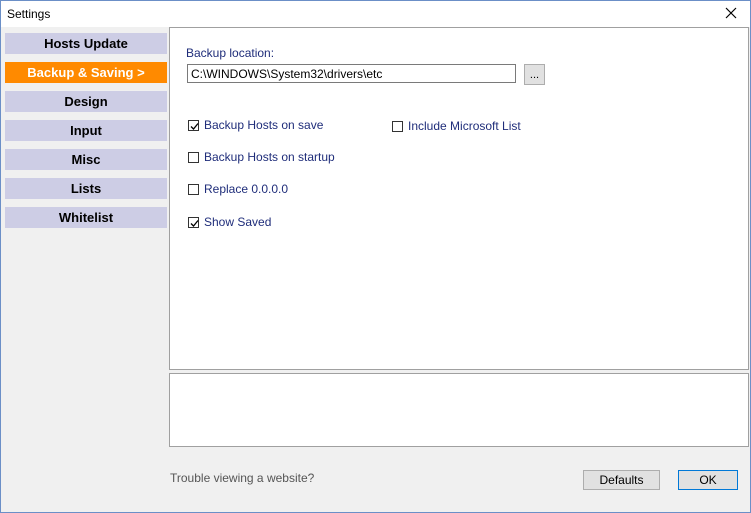  What do you see at coordinates (246, 189) in the screenshot?
I see `checkbox-label: Replace 0.0.0.0` at bounding box center [246, 189].